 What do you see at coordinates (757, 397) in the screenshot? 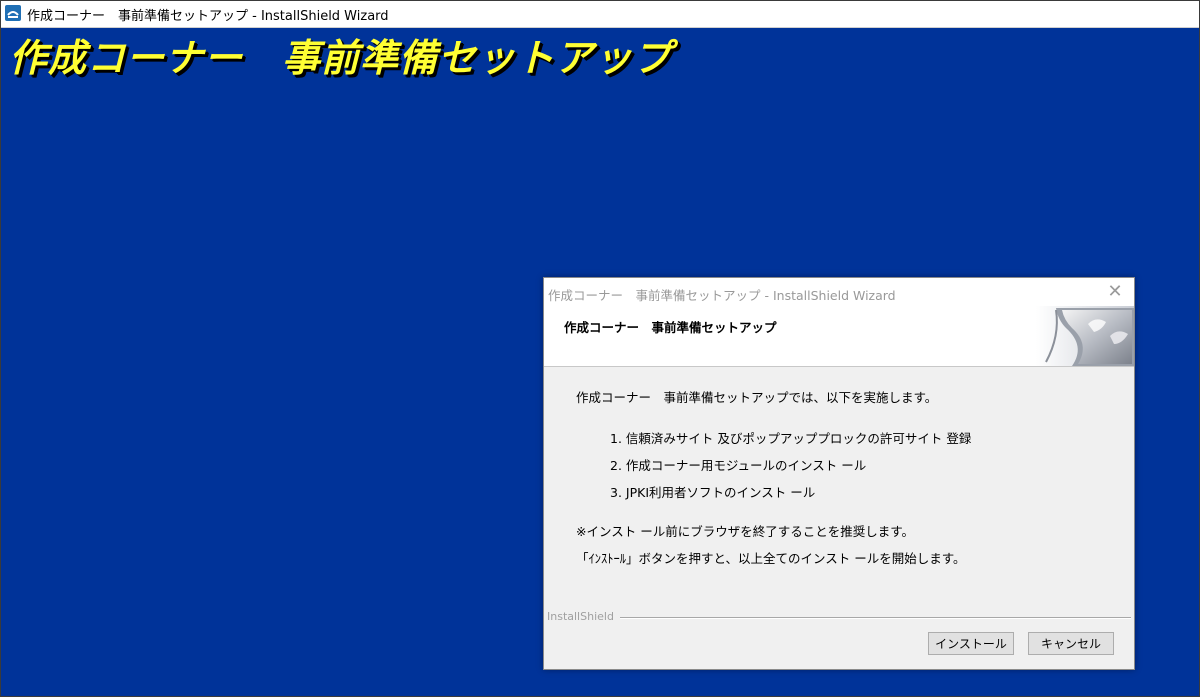
I see `intro-text: 作成コーナー 事前準備セットアップでは、以下を実施します。` at bounding box center [757, 397].